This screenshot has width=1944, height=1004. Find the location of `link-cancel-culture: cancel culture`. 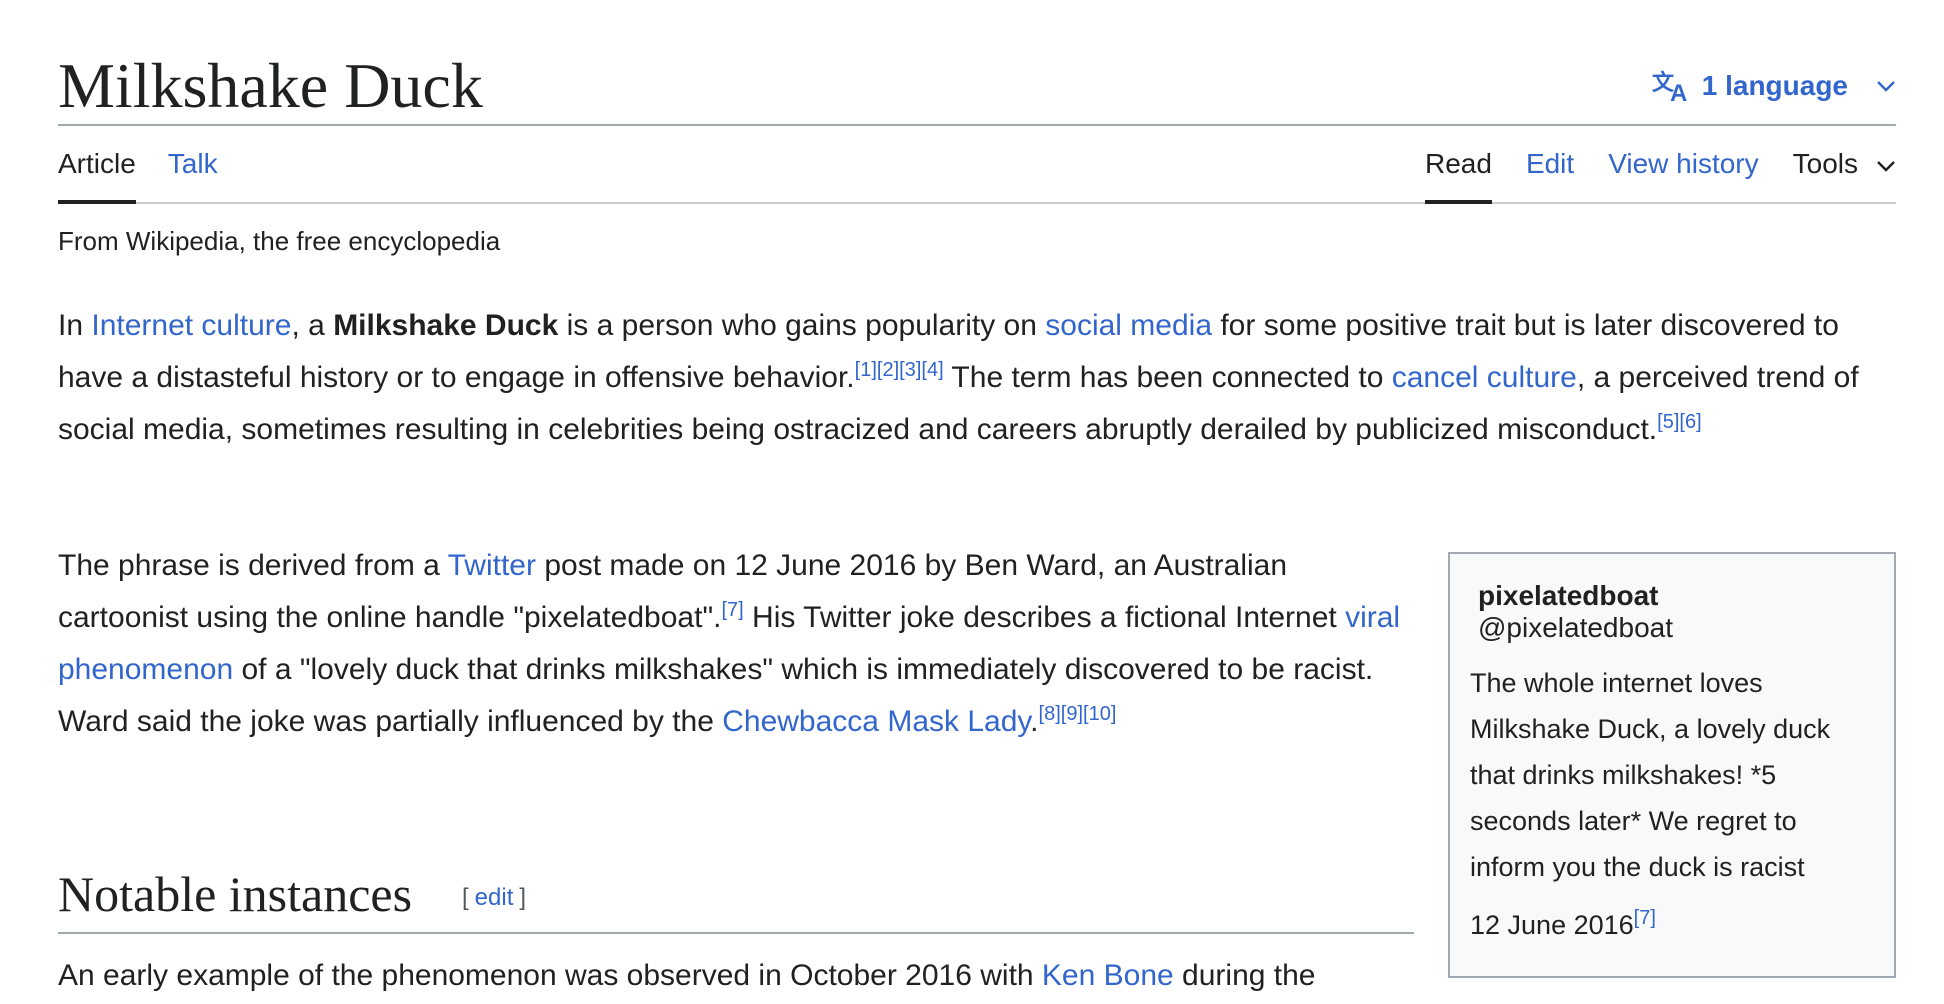

link-cancel-culture: cancel culture is located at coordinates (1484, 377).